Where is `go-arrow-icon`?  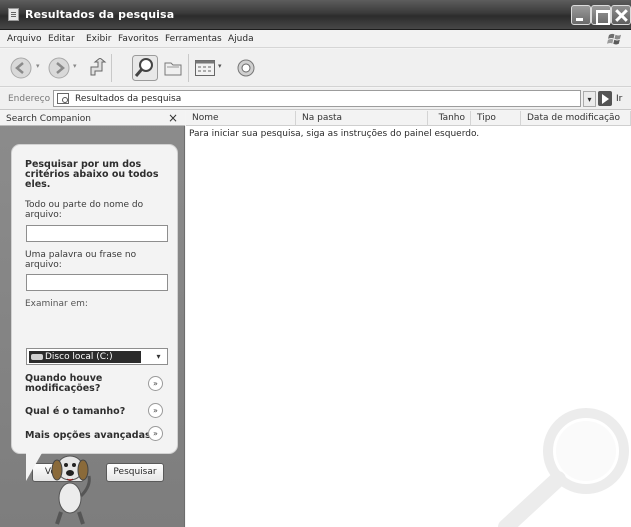 go-arrow-icon is located at coordinates (605, 98).